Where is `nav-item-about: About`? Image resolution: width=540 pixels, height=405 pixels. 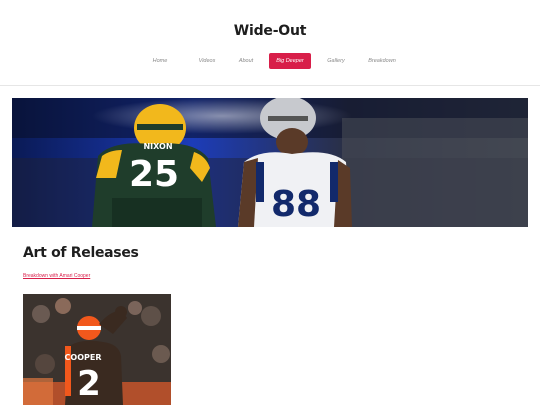
nav-item-about: About is located at coordinates (246, 61).